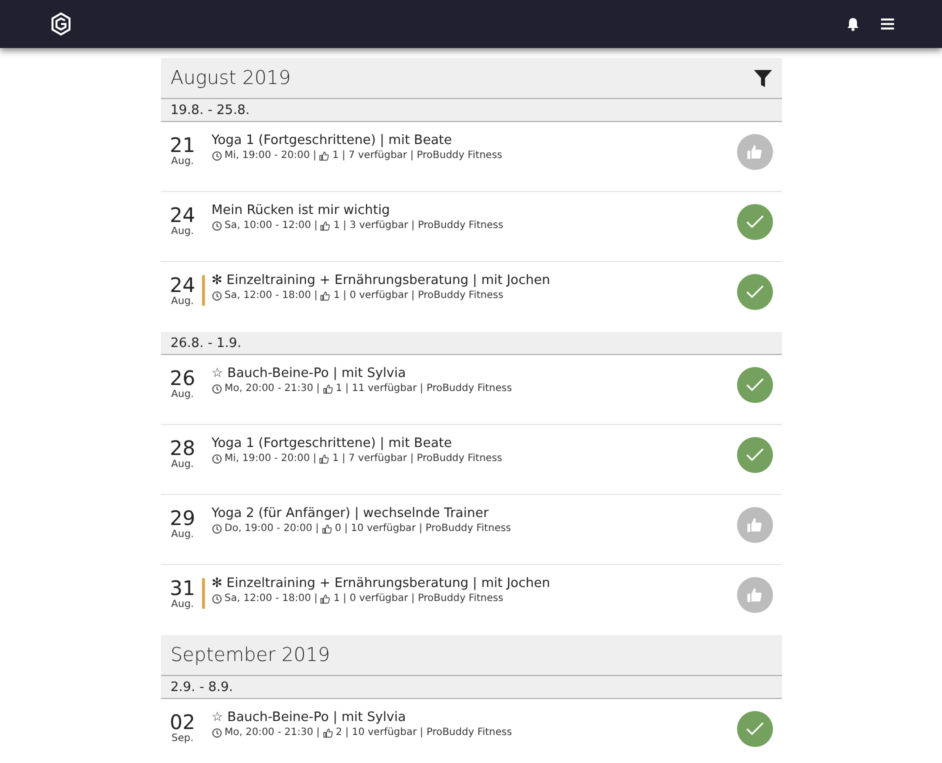 The image size is (942, 763). I want to click on event-day: 26, so click(182, 378).